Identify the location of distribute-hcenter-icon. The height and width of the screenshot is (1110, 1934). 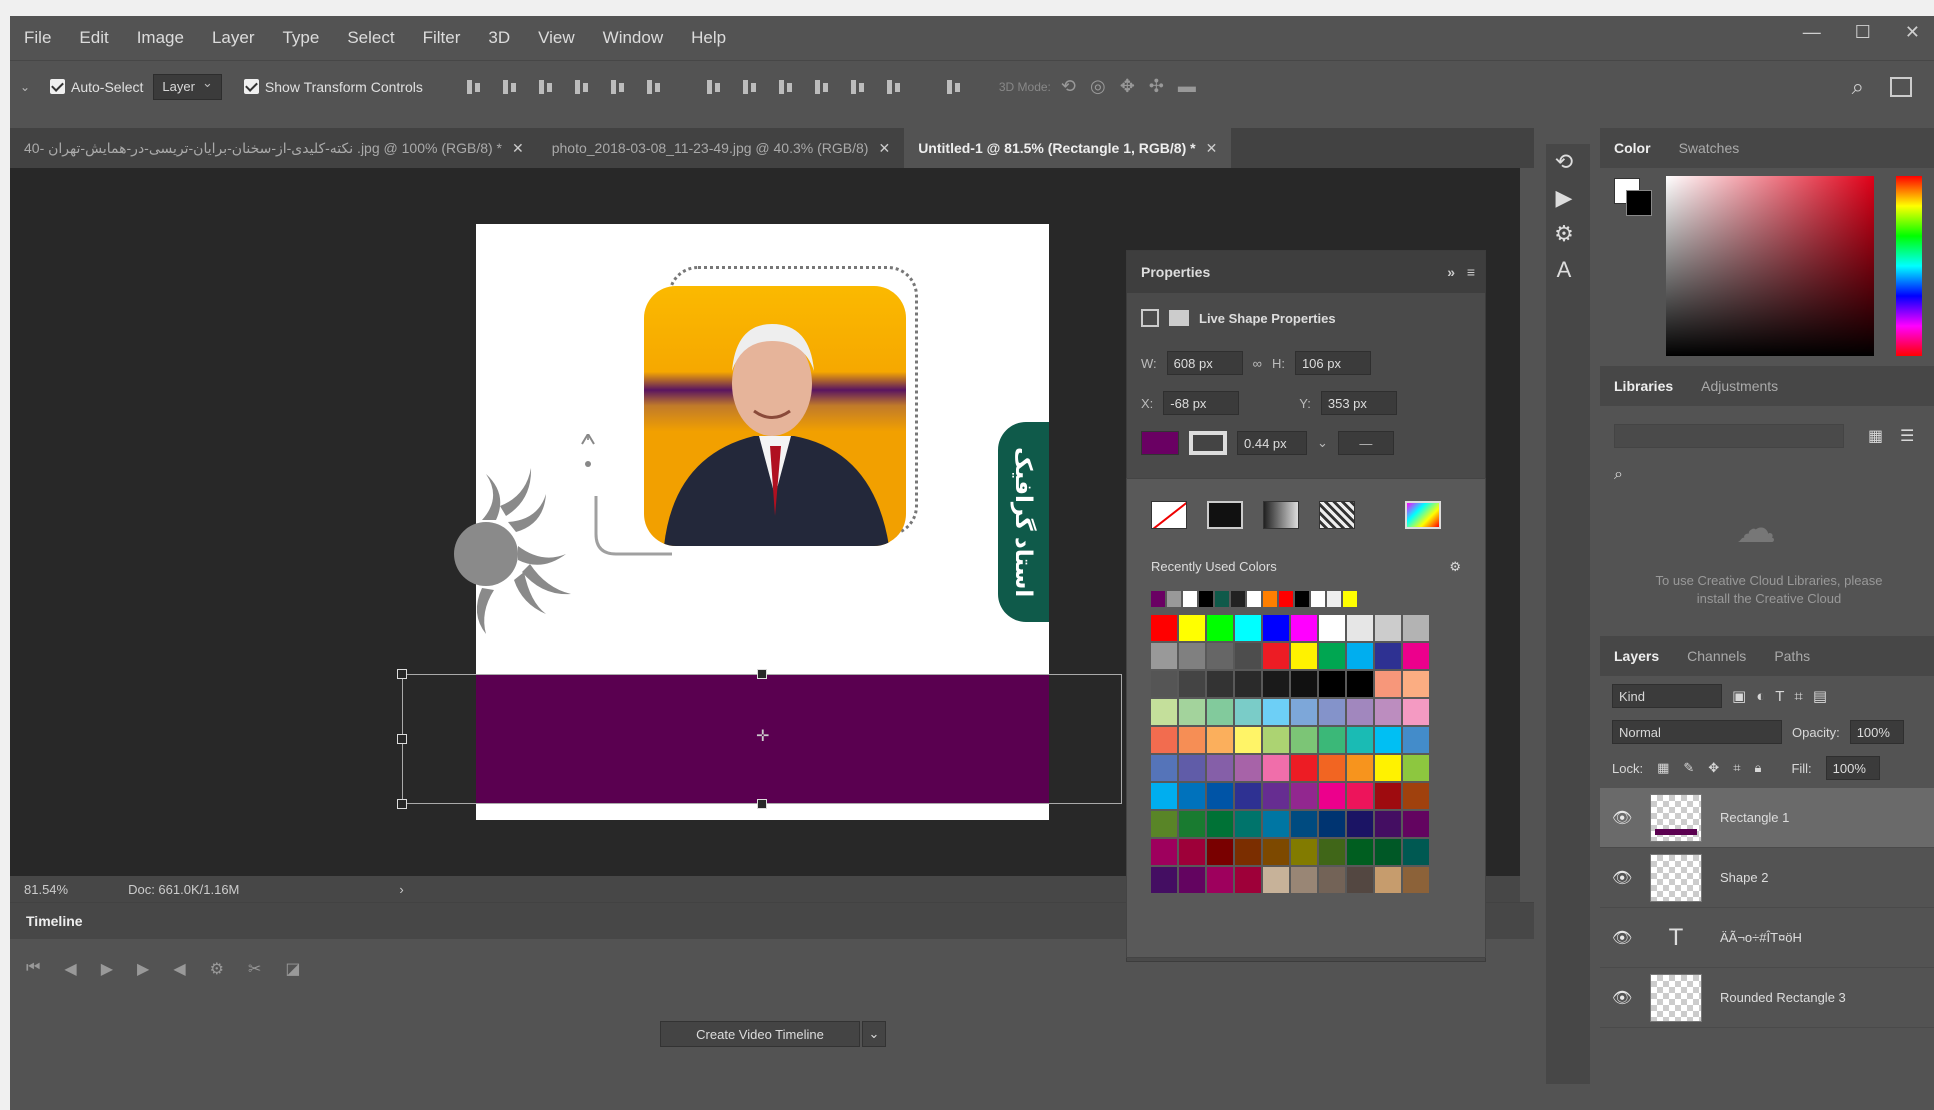
(858, 87).